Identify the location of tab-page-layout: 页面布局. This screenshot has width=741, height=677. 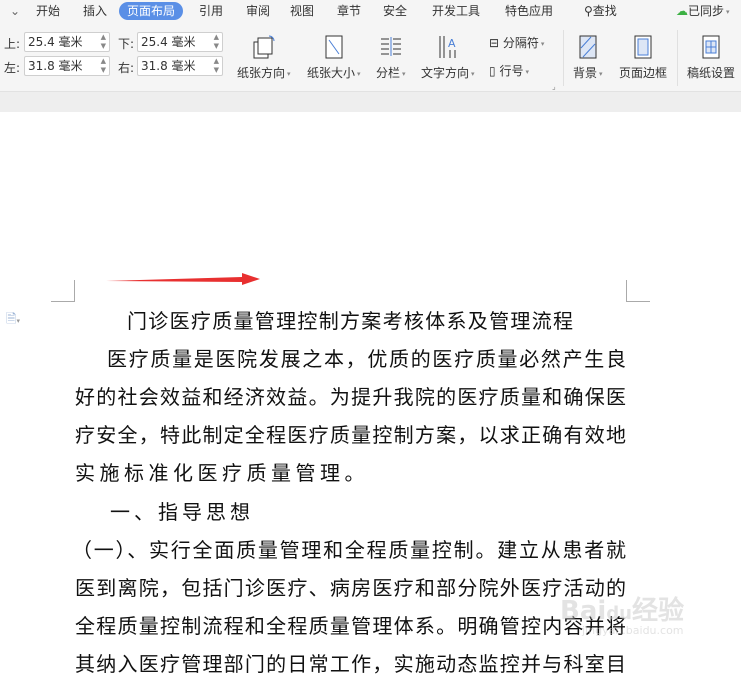
(151, 11).